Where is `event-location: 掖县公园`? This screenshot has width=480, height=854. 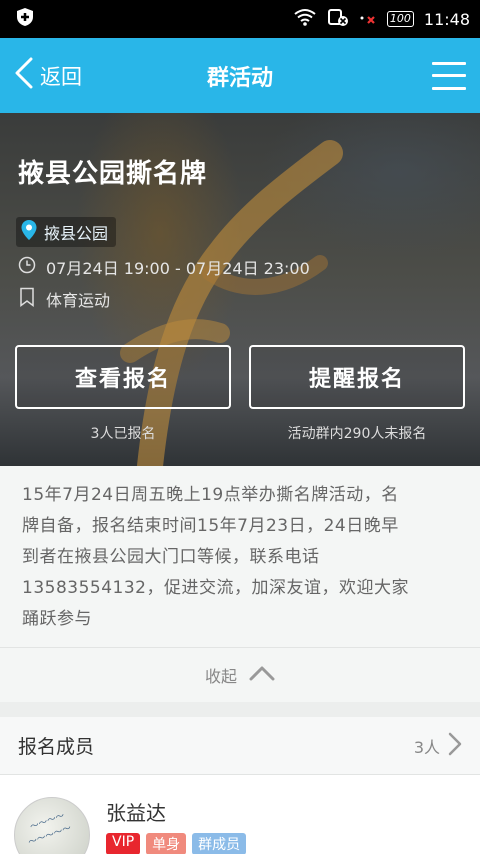 event-location: 掖县公园 is located at coordinates (66, 232).